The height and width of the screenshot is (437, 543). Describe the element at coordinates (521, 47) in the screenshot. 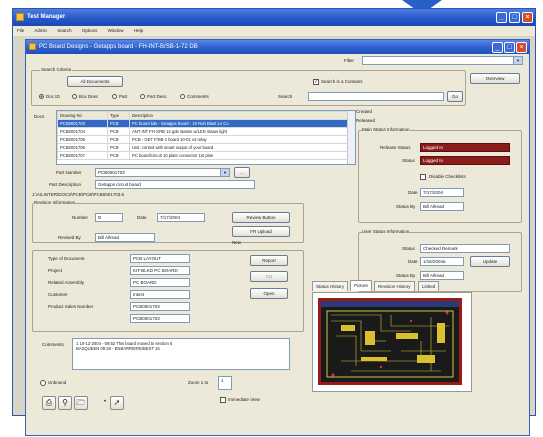

I see `child-close-icon: ×` at that location.